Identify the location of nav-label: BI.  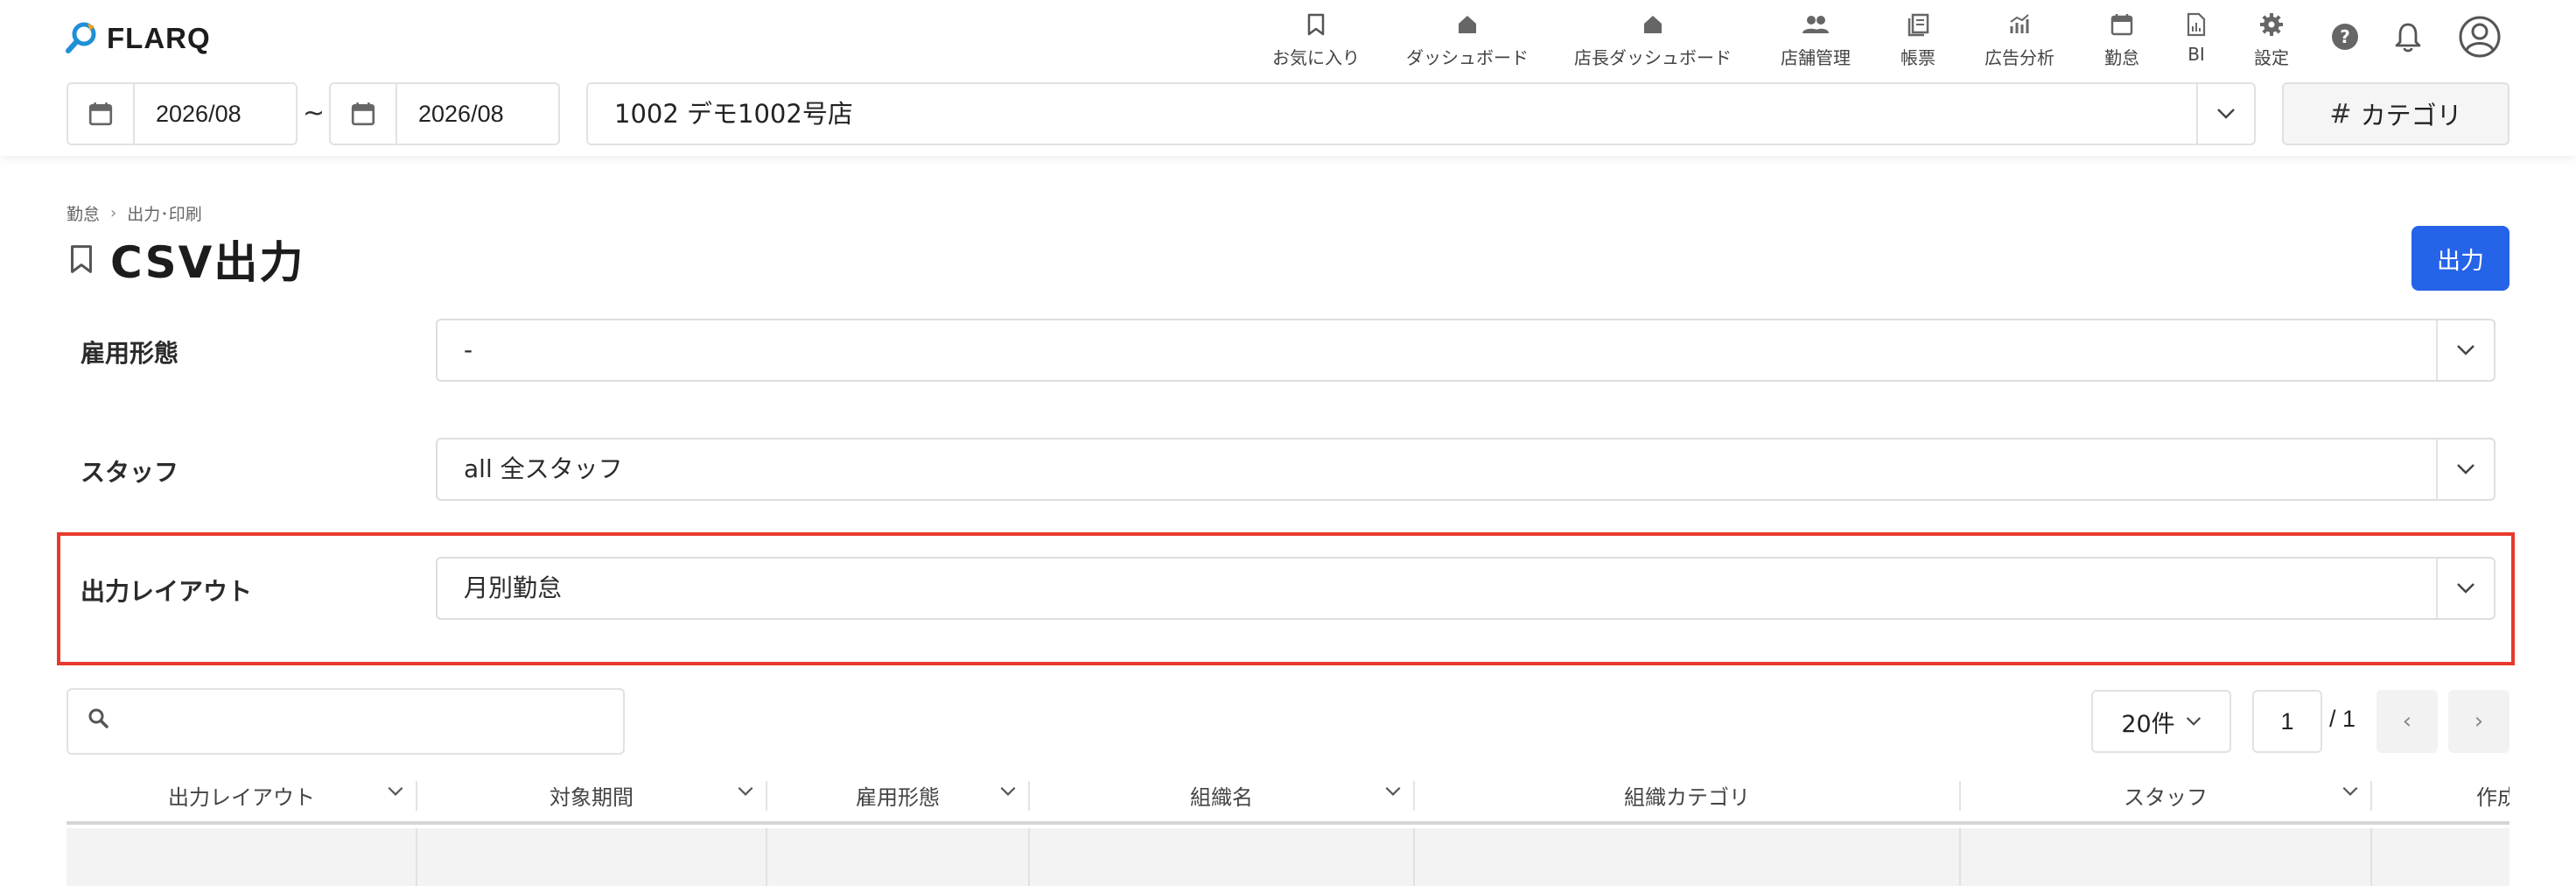
(2196, 55).